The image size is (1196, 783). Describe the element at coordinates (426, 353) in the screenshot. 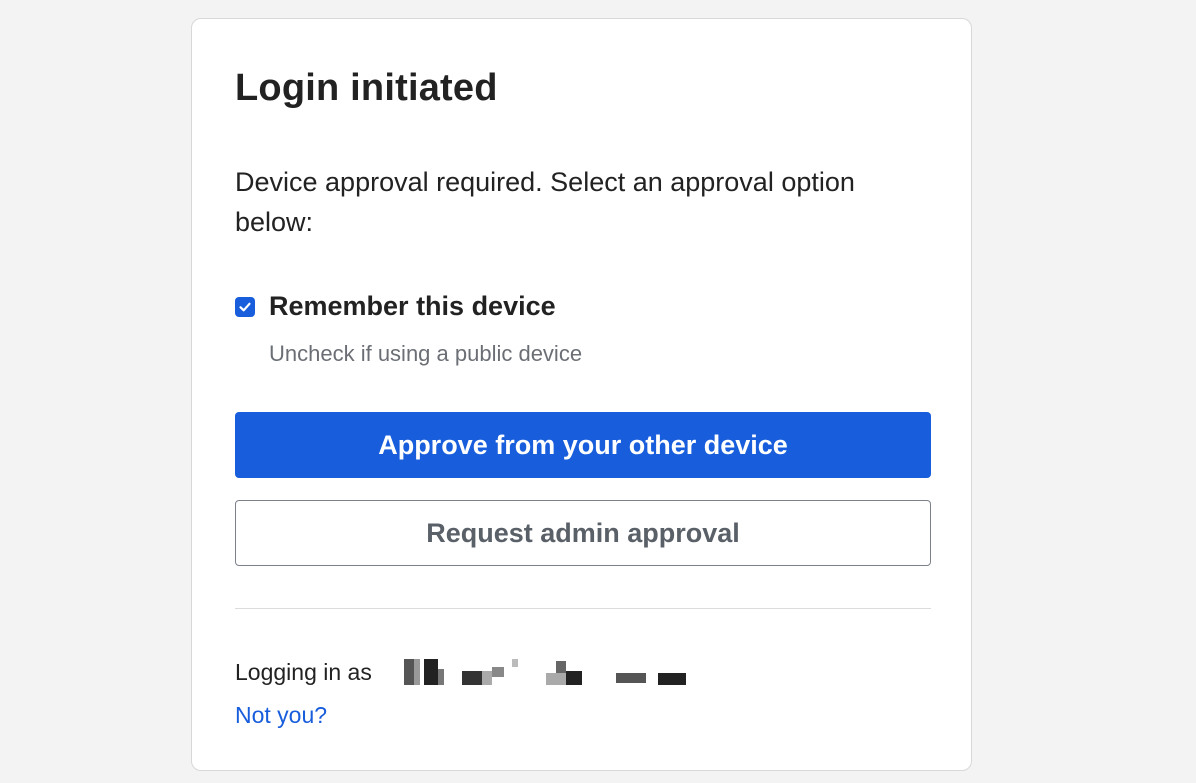

I see `remember-device-hint: Uncheck if using a public device` at that location.